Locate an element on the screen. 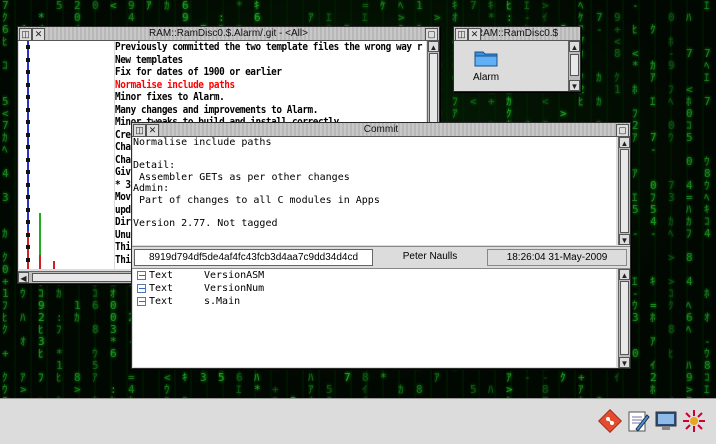  directory-content: Alarm is located at coordinates (511, 66).